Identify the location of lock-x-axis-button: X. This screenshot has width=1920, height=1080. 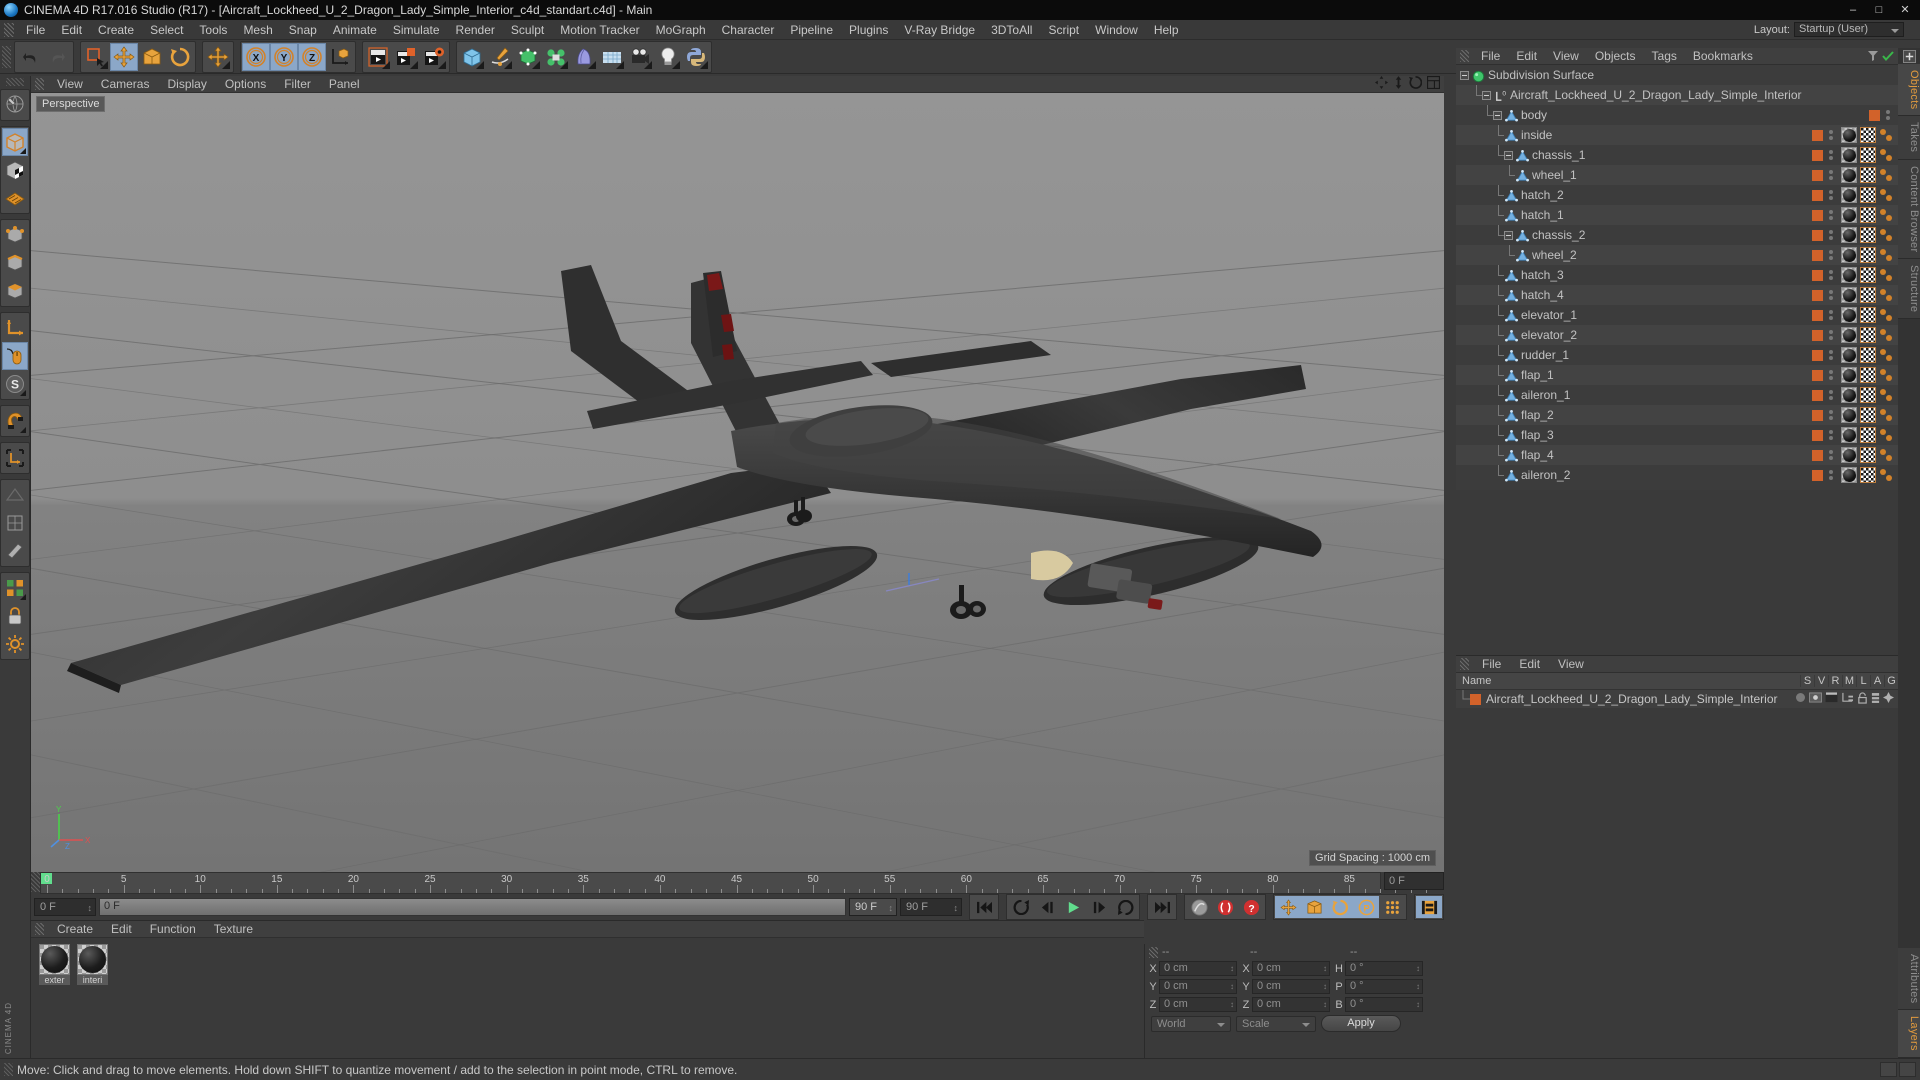
(256, 56).